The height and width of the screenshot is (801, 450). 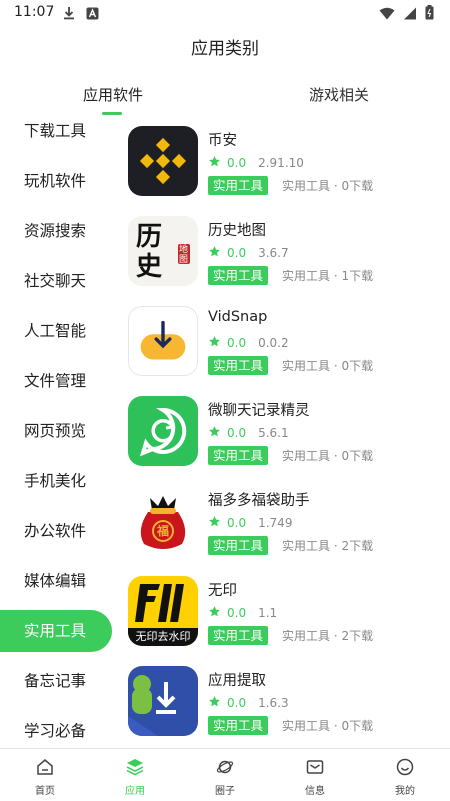 I want to click on bottom-nav: 首页 应用 圈子 信息 我的, so click(x=225, y=774).